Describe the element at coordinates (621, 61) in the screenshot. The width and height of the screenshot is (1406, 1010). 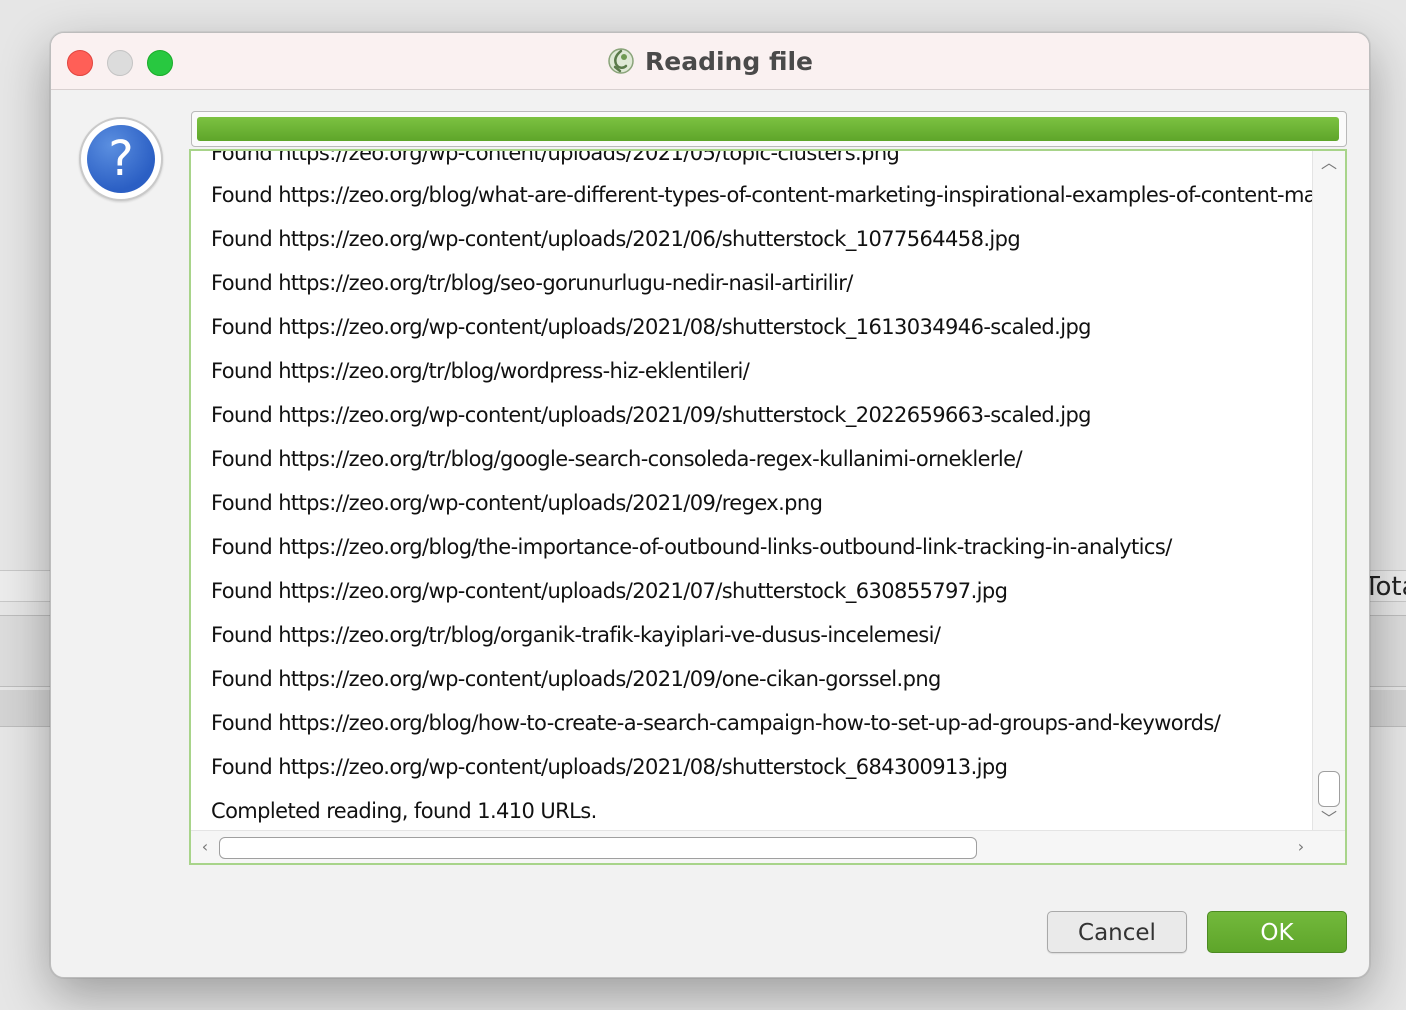
I see `app-logo-icon` at that location.